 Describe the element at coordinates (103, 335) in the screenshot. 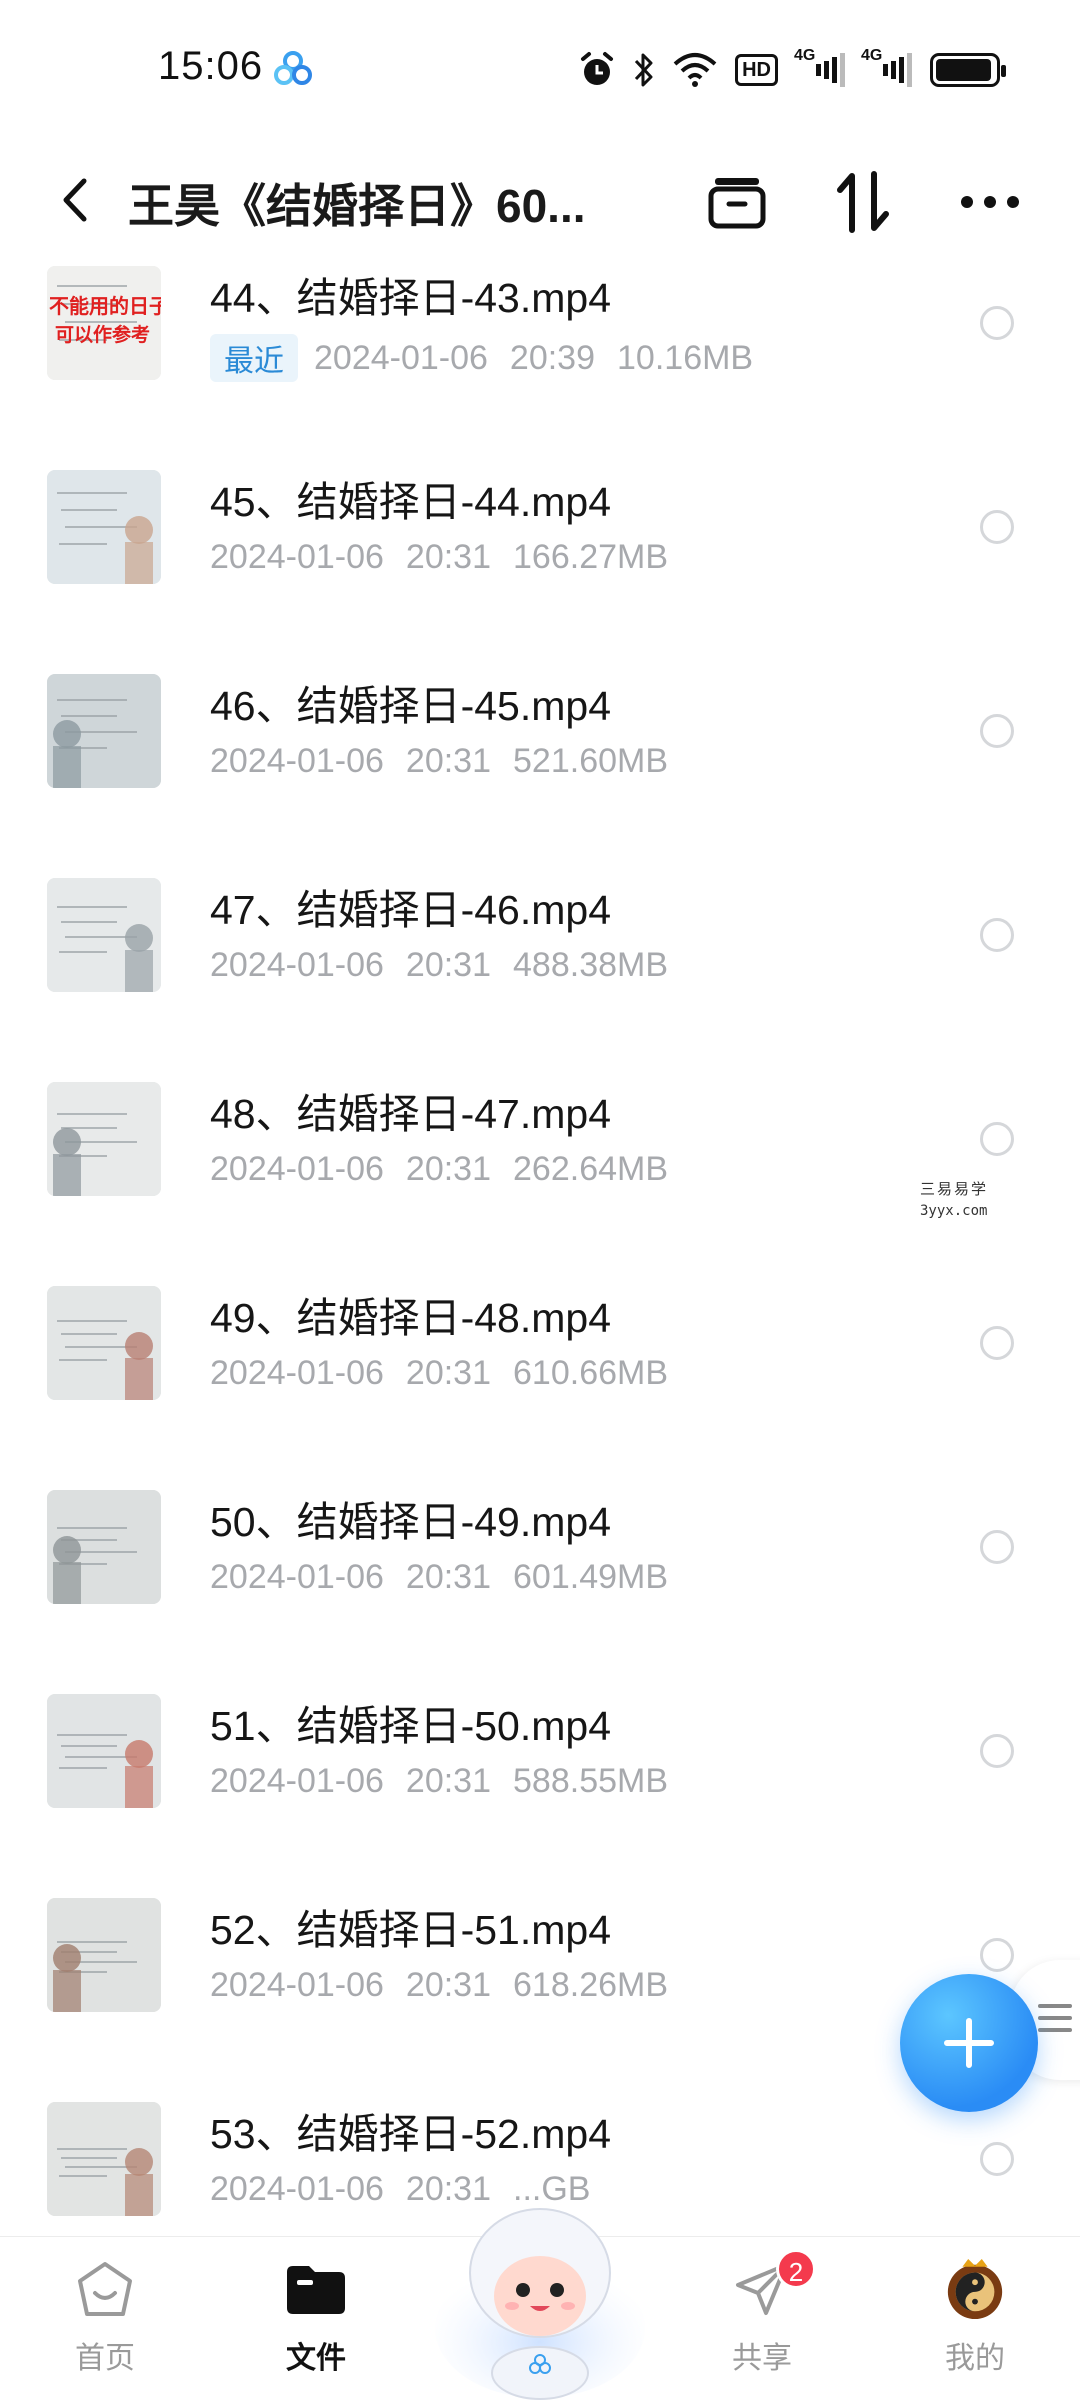

I see `thumbnail-caption: 可以作参考` at that location.